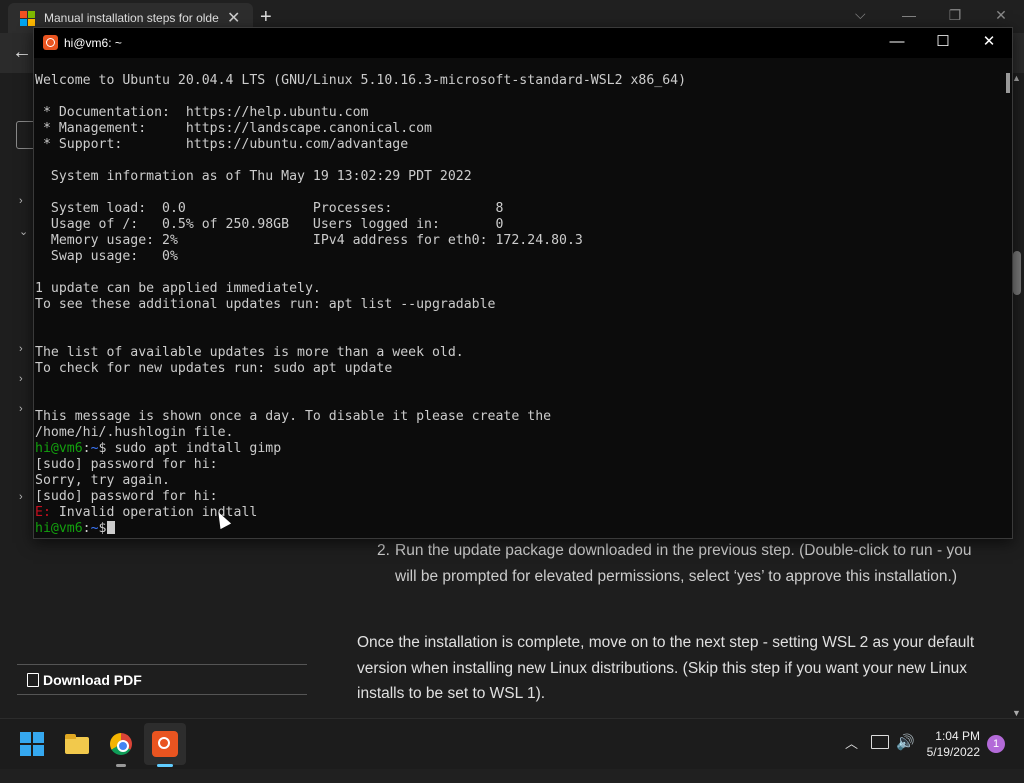 This screenshot has width=1024, height=783. I want to click on pdf-icon, so click(33, 680).